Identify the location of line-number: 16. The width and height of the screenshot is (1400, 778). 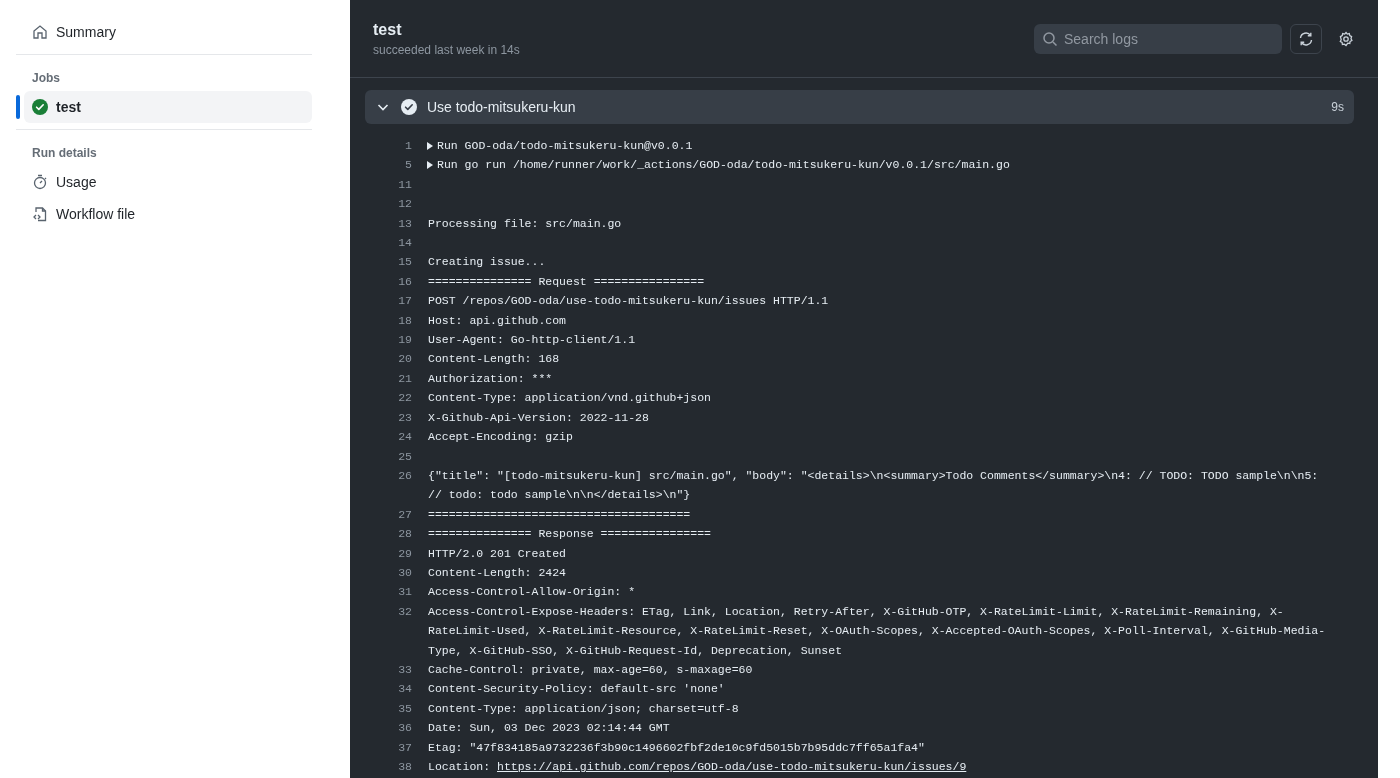
(405, 281).